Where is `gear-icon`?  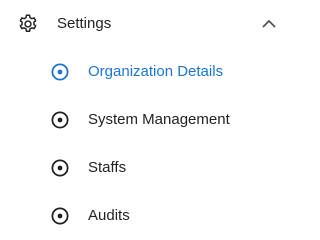
gear-icon is located at coordinates (28, 23).